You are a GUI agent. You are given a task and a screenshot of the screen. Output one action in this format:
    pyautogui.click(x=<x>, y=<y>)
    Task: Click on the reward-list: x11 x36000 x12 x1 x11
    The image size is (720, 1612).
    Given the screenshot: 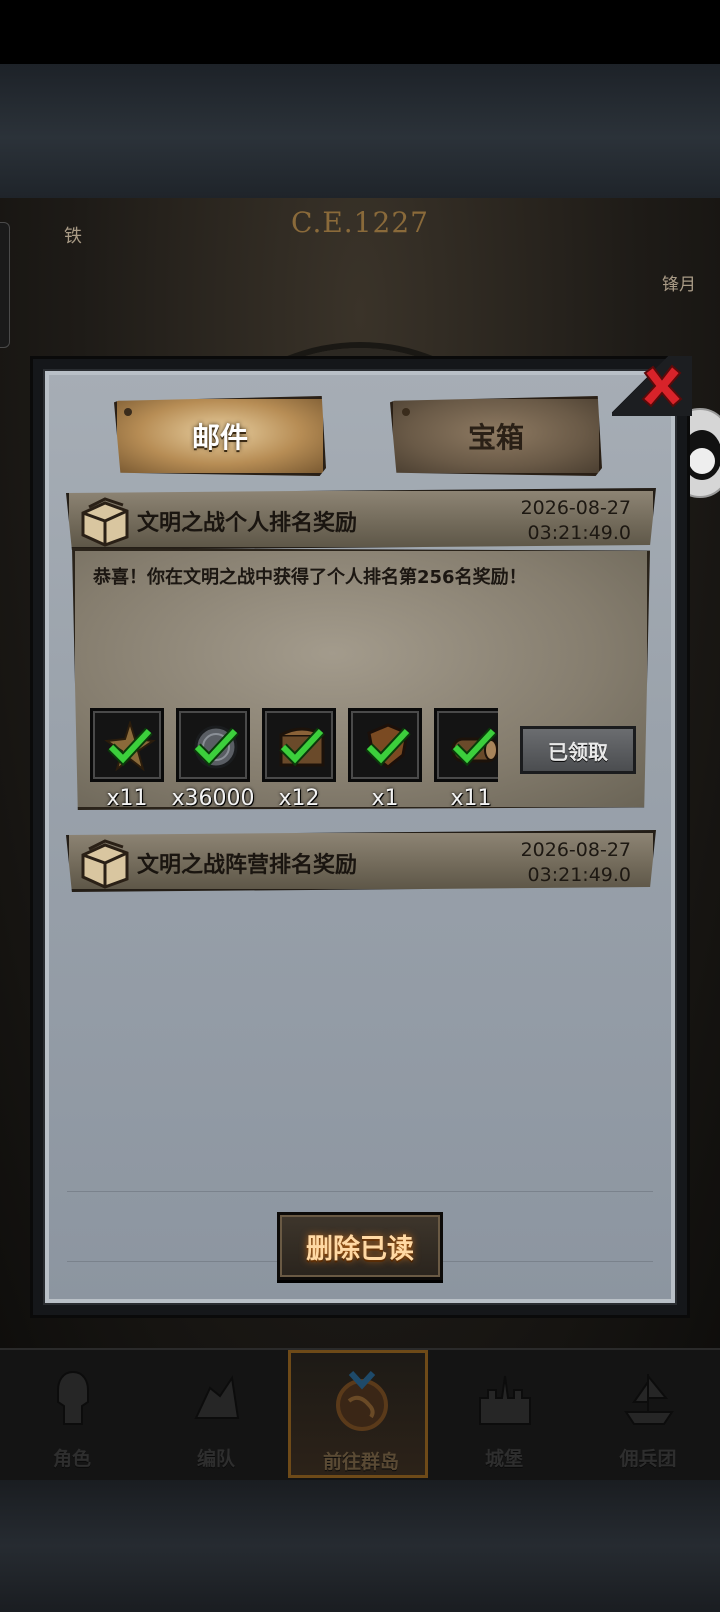 What is the action you would take?
    pyautogui.click(x=293, y=760)
    